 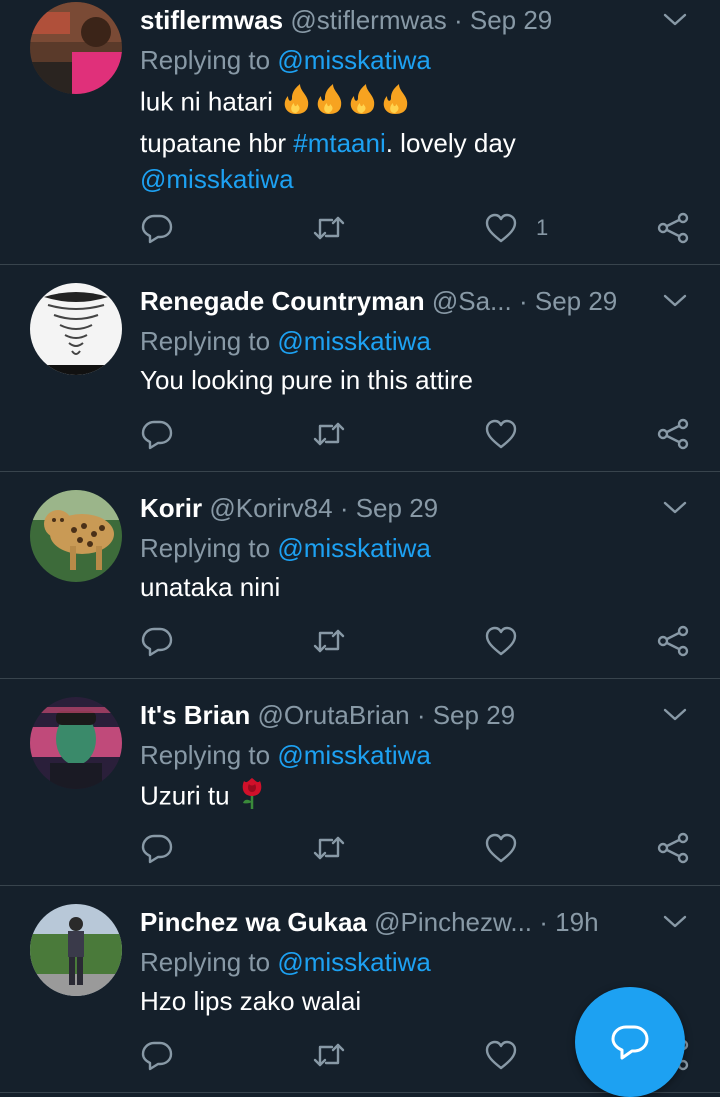 What do you see at coordinates (217, 179) in the screenshot?
I see `mention-link: @misskatiwa` at bounding box center [217, 179].